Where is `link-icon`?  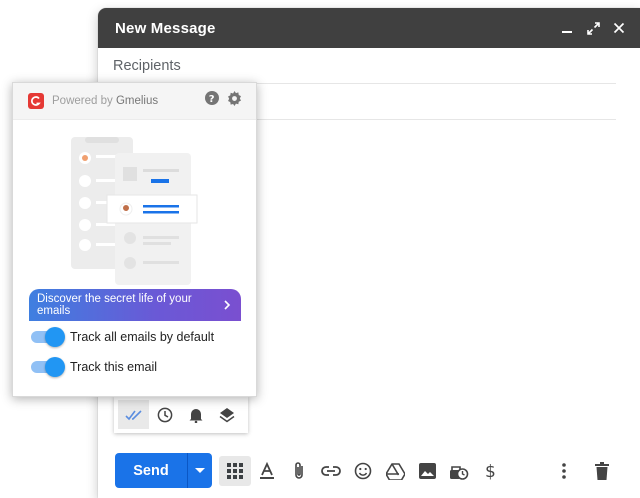 link-icon is located at coordinates (331, 471).